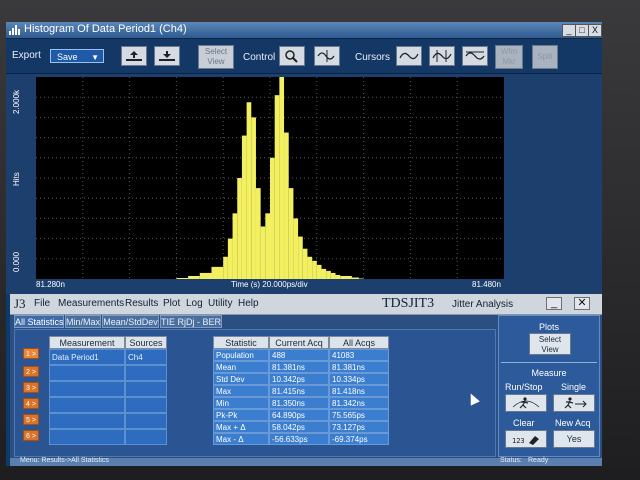  What do you see at coordinates (87, 342) in the screenshot?
I see `measurement-header: Measurement` at bounding box center [87, 342].